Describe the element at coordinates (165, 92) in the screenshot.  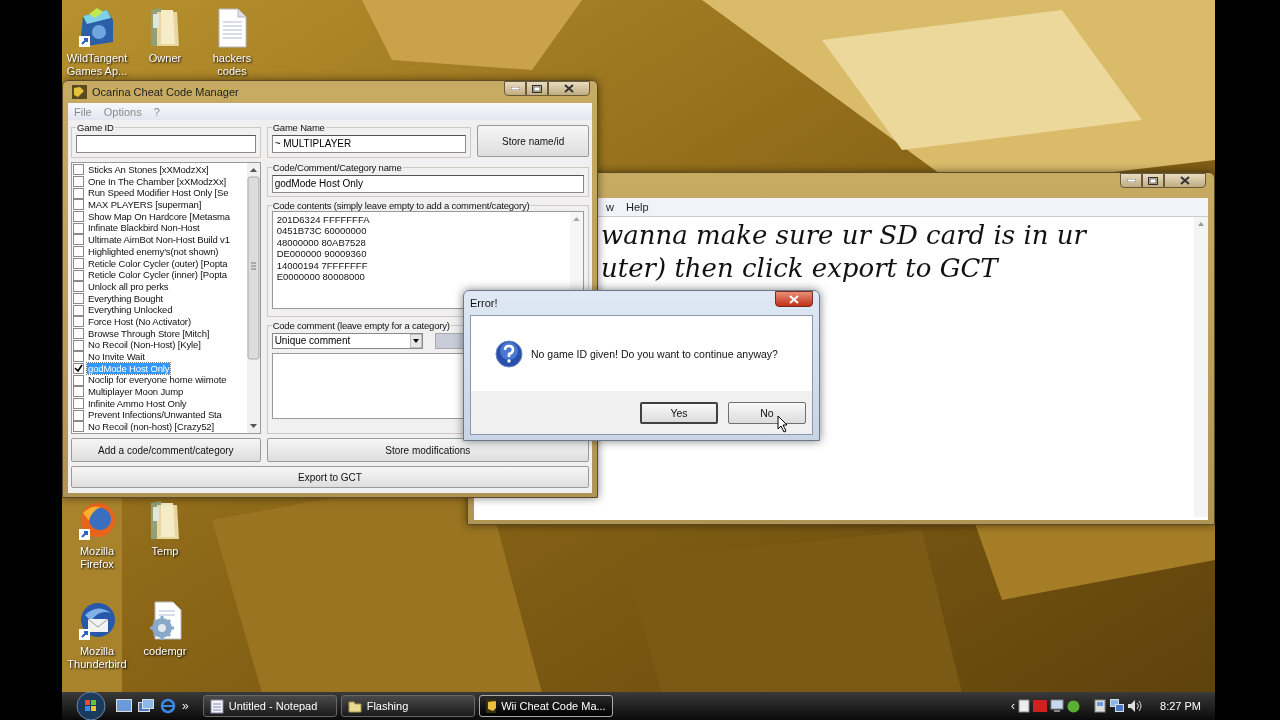
I see `window-title: Ocarina Cheat Code Manager` at that location.